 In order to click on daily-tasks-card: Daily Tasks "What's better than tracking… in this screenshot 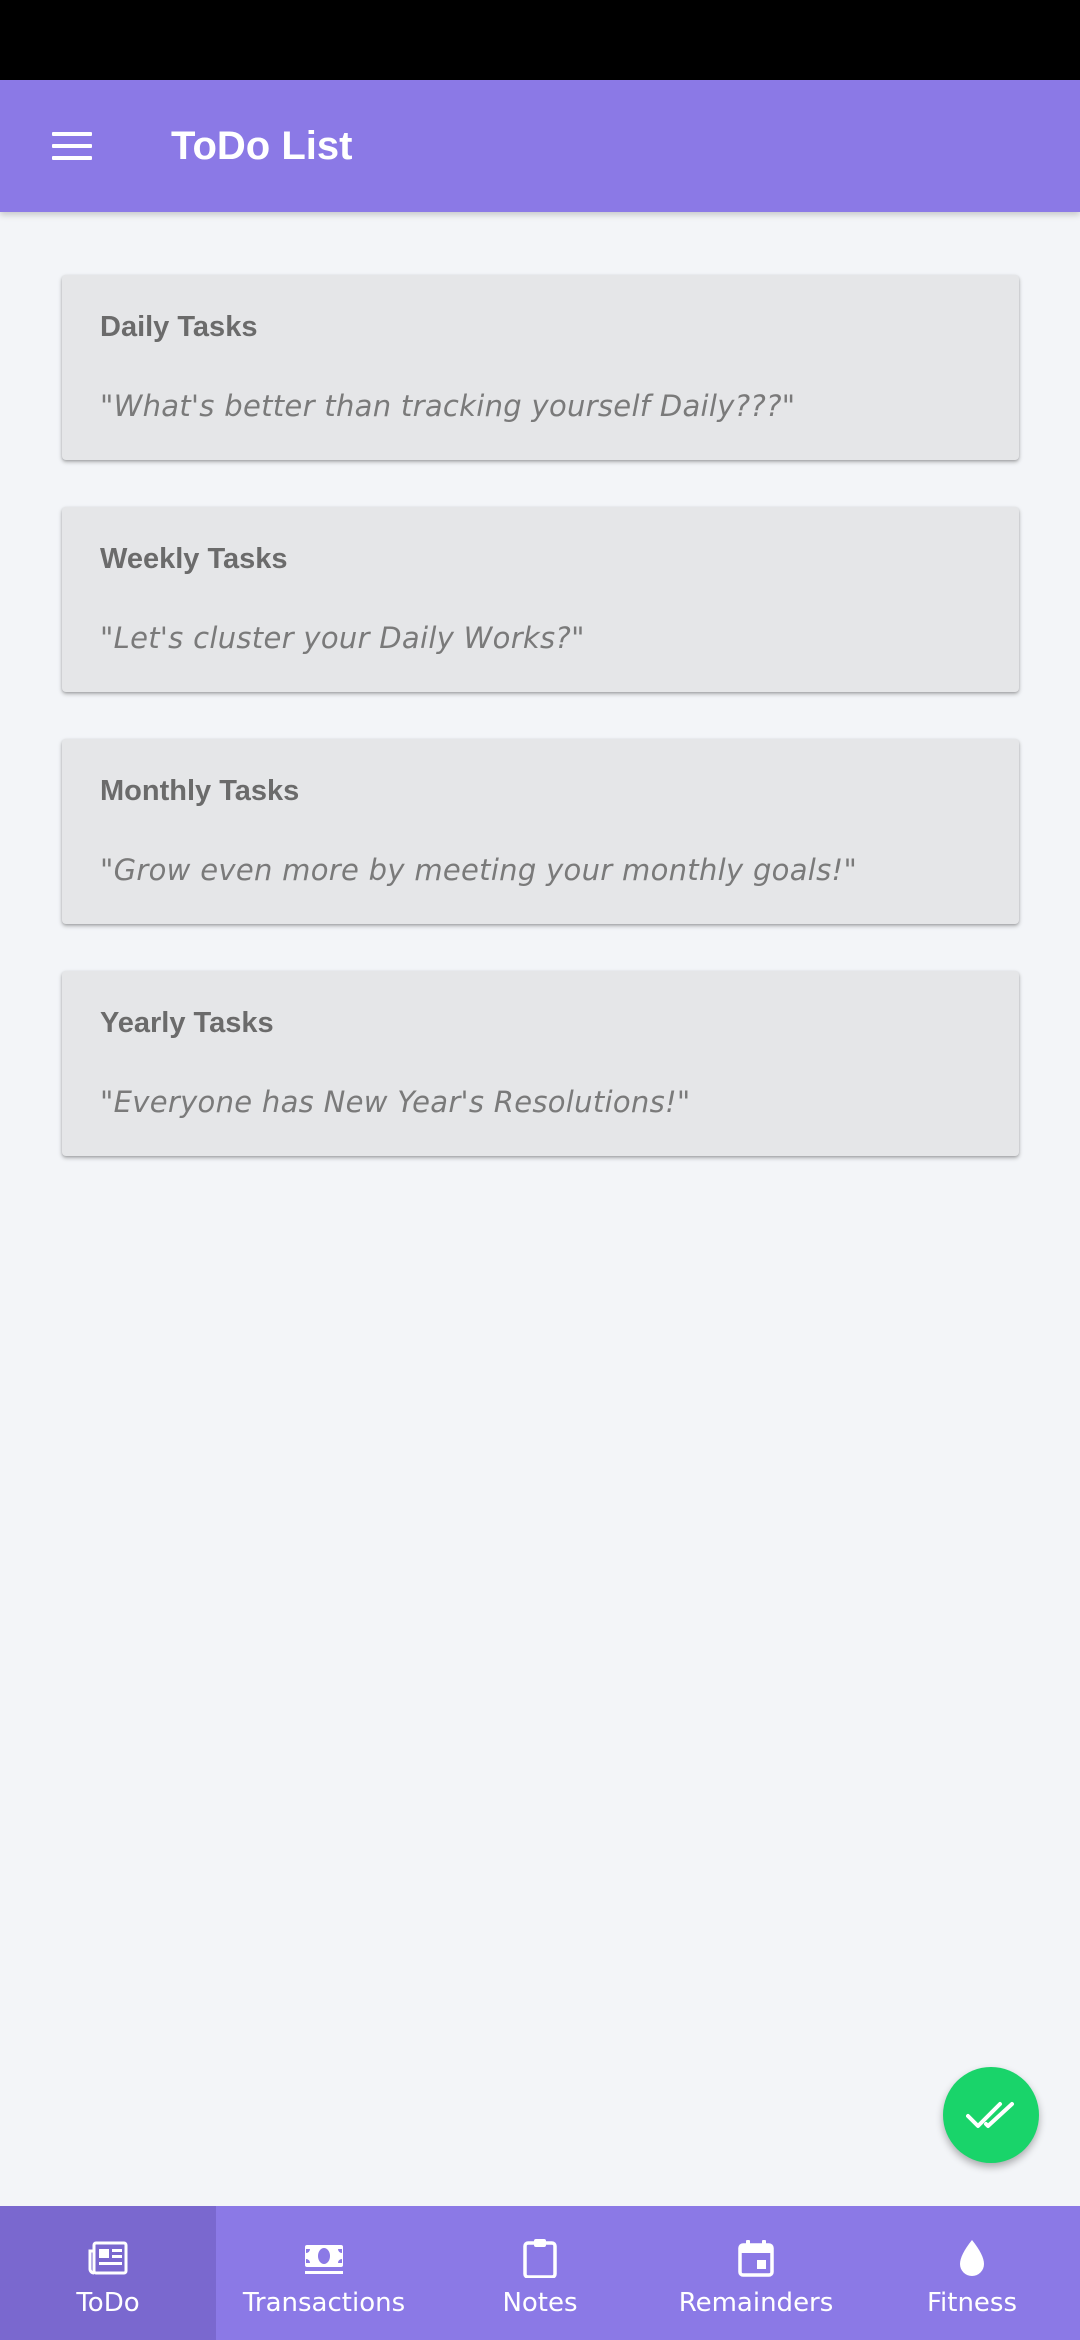, I will do `click(540, 367)`.